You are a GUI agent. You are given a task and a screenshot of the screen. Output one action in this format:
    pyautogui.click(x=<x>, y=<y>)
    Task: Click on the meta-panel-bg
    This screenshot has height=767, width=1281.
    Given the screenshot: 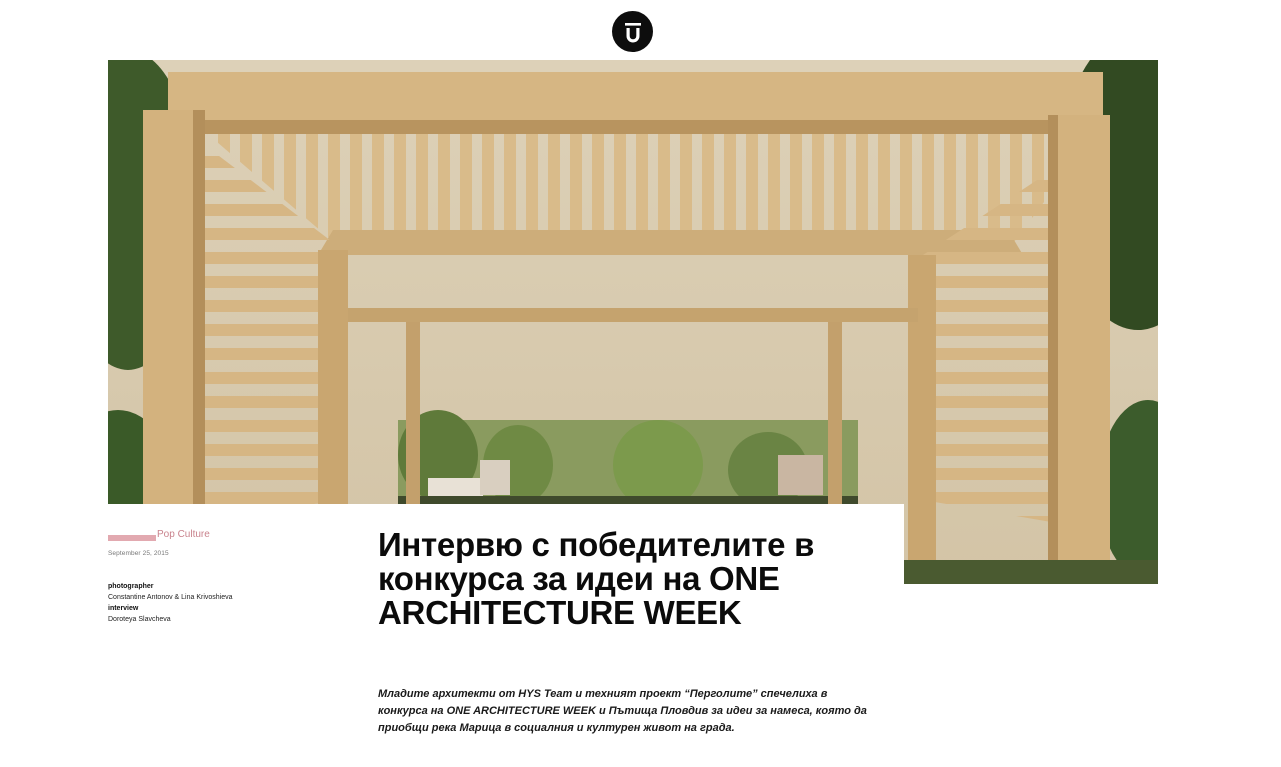 What is the action you would take?
    pyautogui.click(x=233, y=544)
    